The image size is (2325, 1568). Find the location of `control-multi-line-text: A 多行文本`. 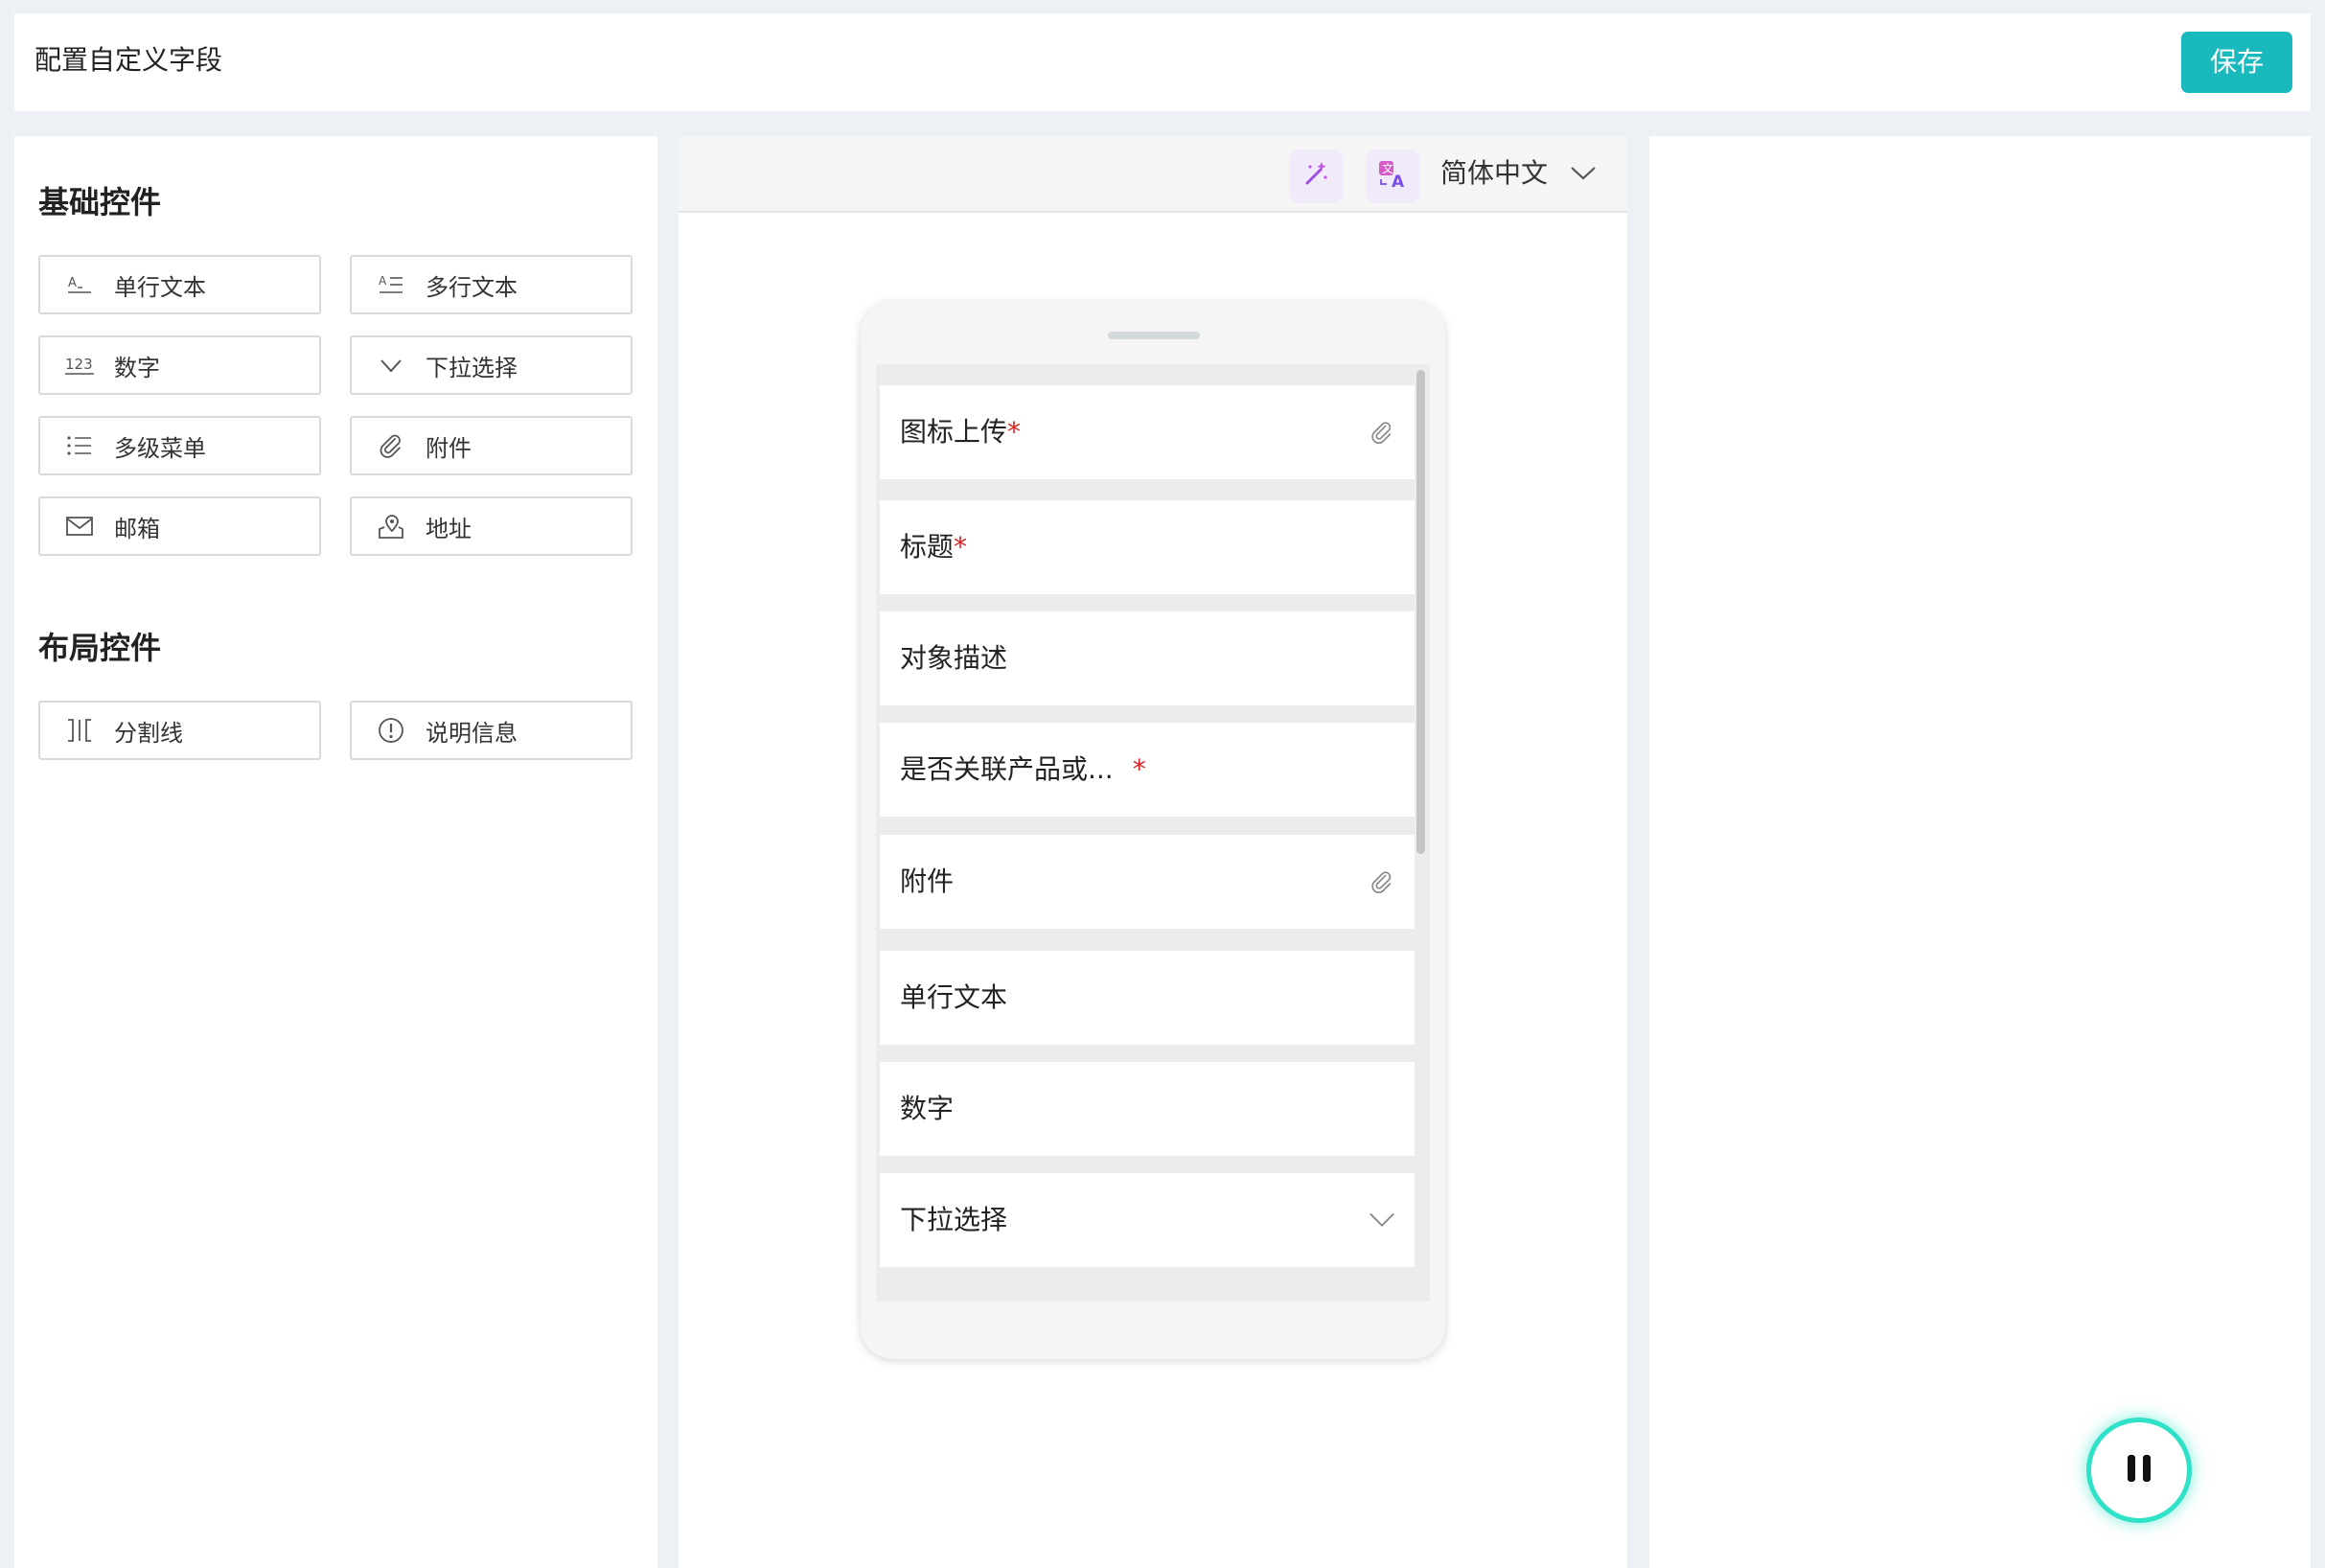

control-multi-line-text: A 多行文本 is located at coordinates (491, 284).